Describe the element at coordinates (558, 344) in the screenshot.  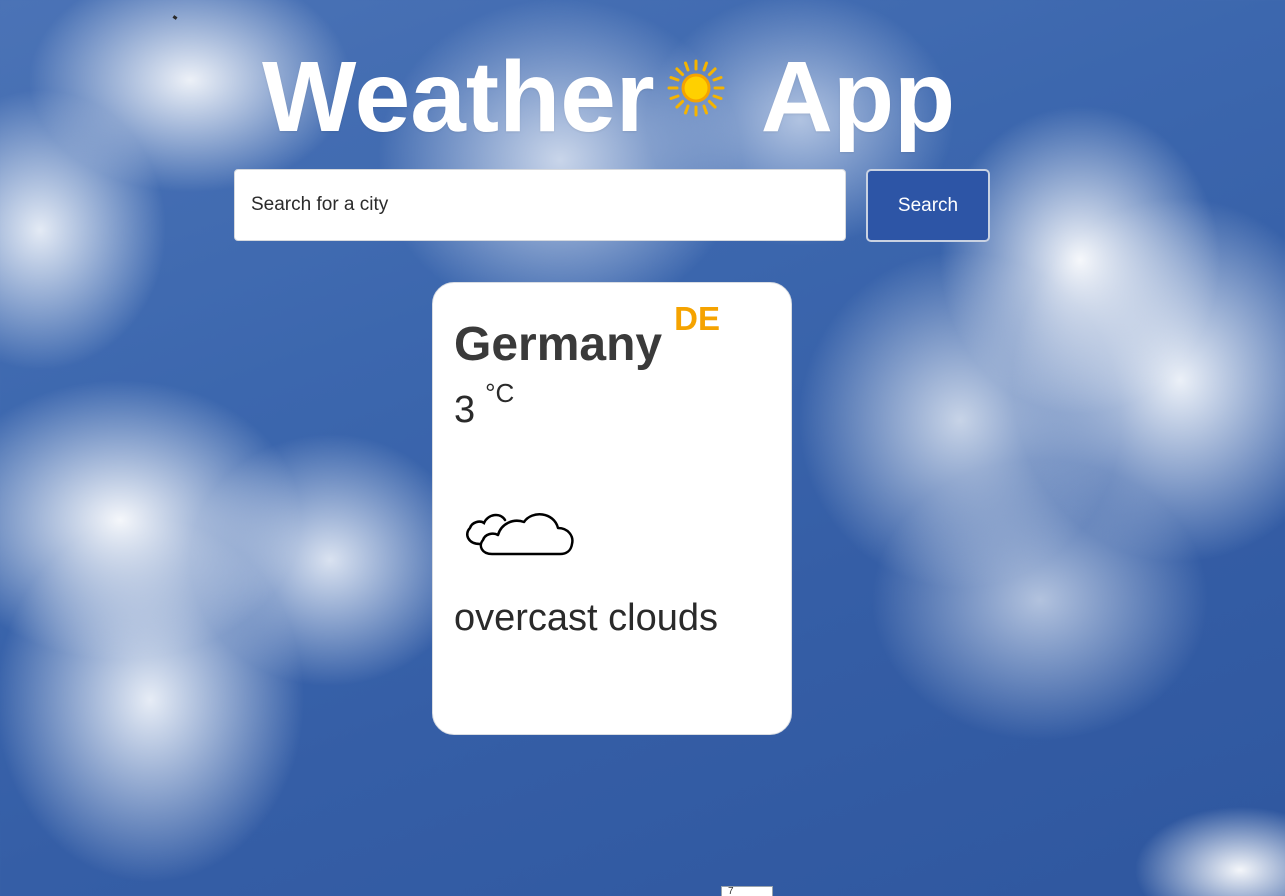
I see `city-name: Germany` at that location.